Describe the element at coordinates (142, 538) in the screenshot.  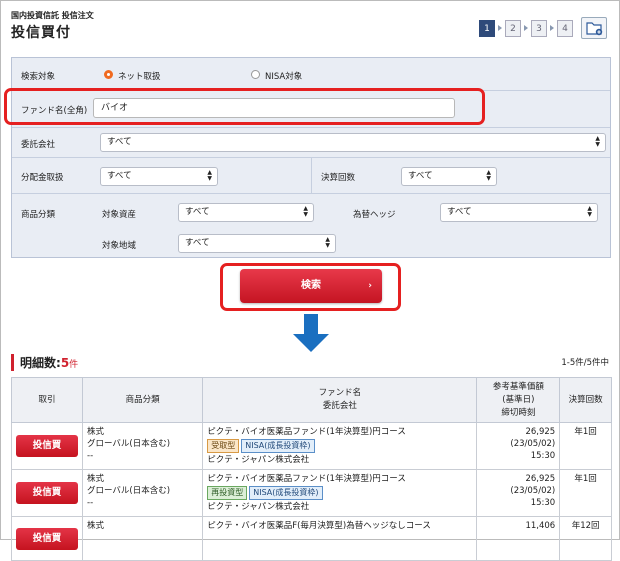
I see `category-cell: 株式` at that location.